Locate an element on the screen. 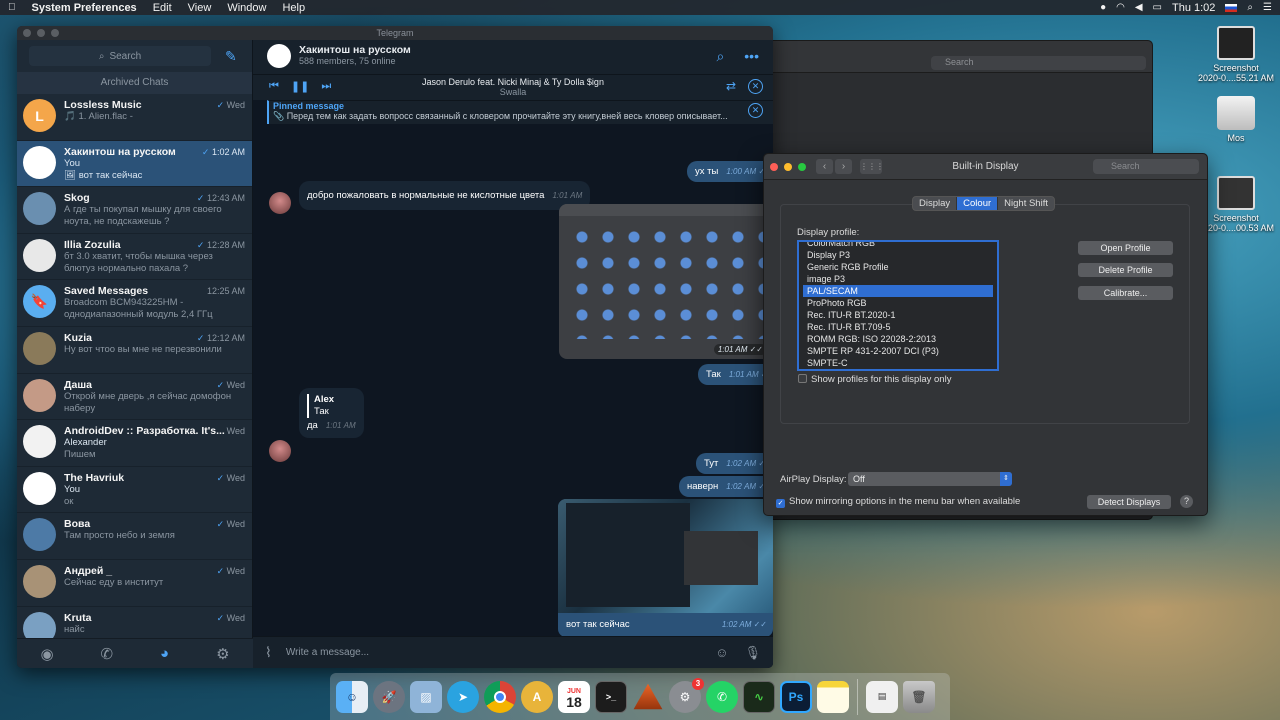 Image resolution: width=1280 pixels, height=720 pixels. activity-monitor-icon: ∿ is located at coordinates (759, 696).